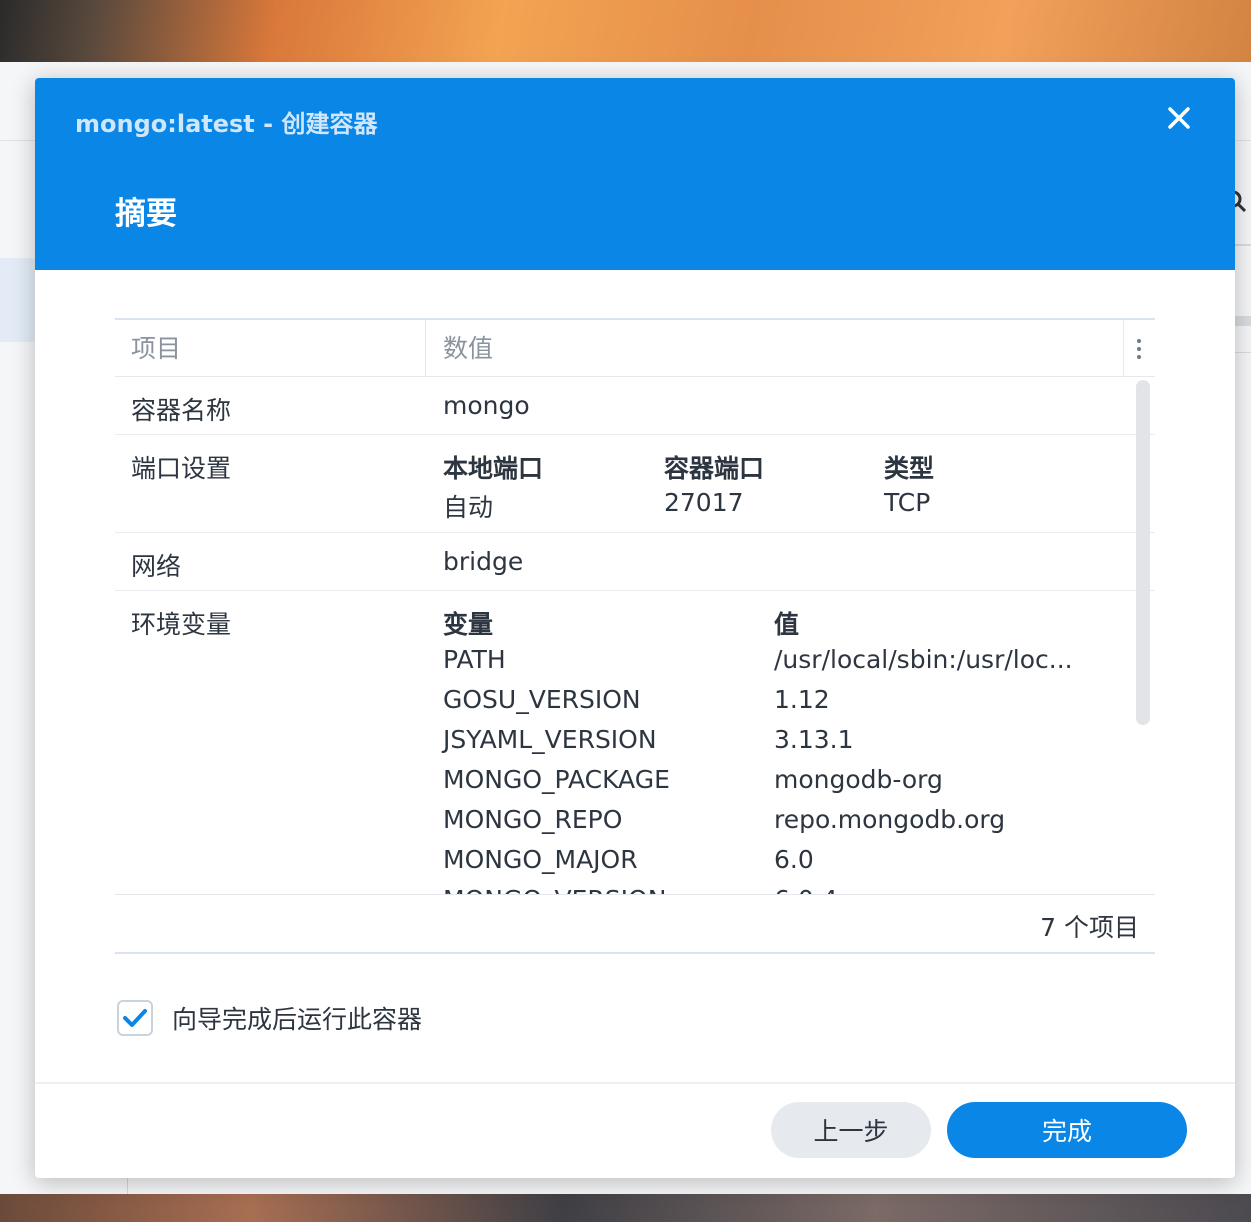 Image resolution: width=1251 pixels, height=1222 pixels. I want to click on env-header-variable: 变量, so click(468, 624).